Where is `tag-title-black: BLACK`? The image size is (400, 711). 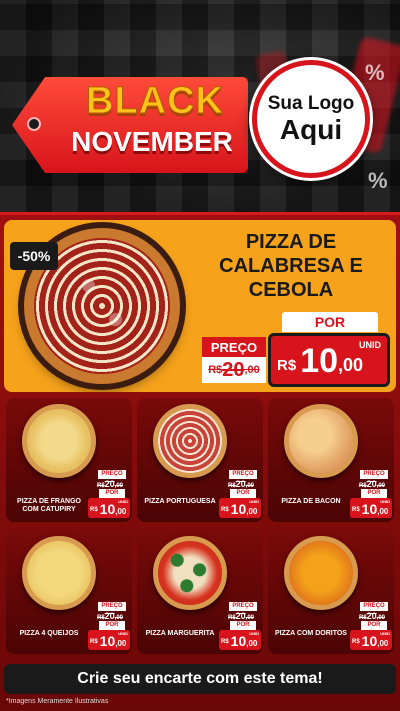
tag-title-black: BLACK is located at coordinates (155, 101).